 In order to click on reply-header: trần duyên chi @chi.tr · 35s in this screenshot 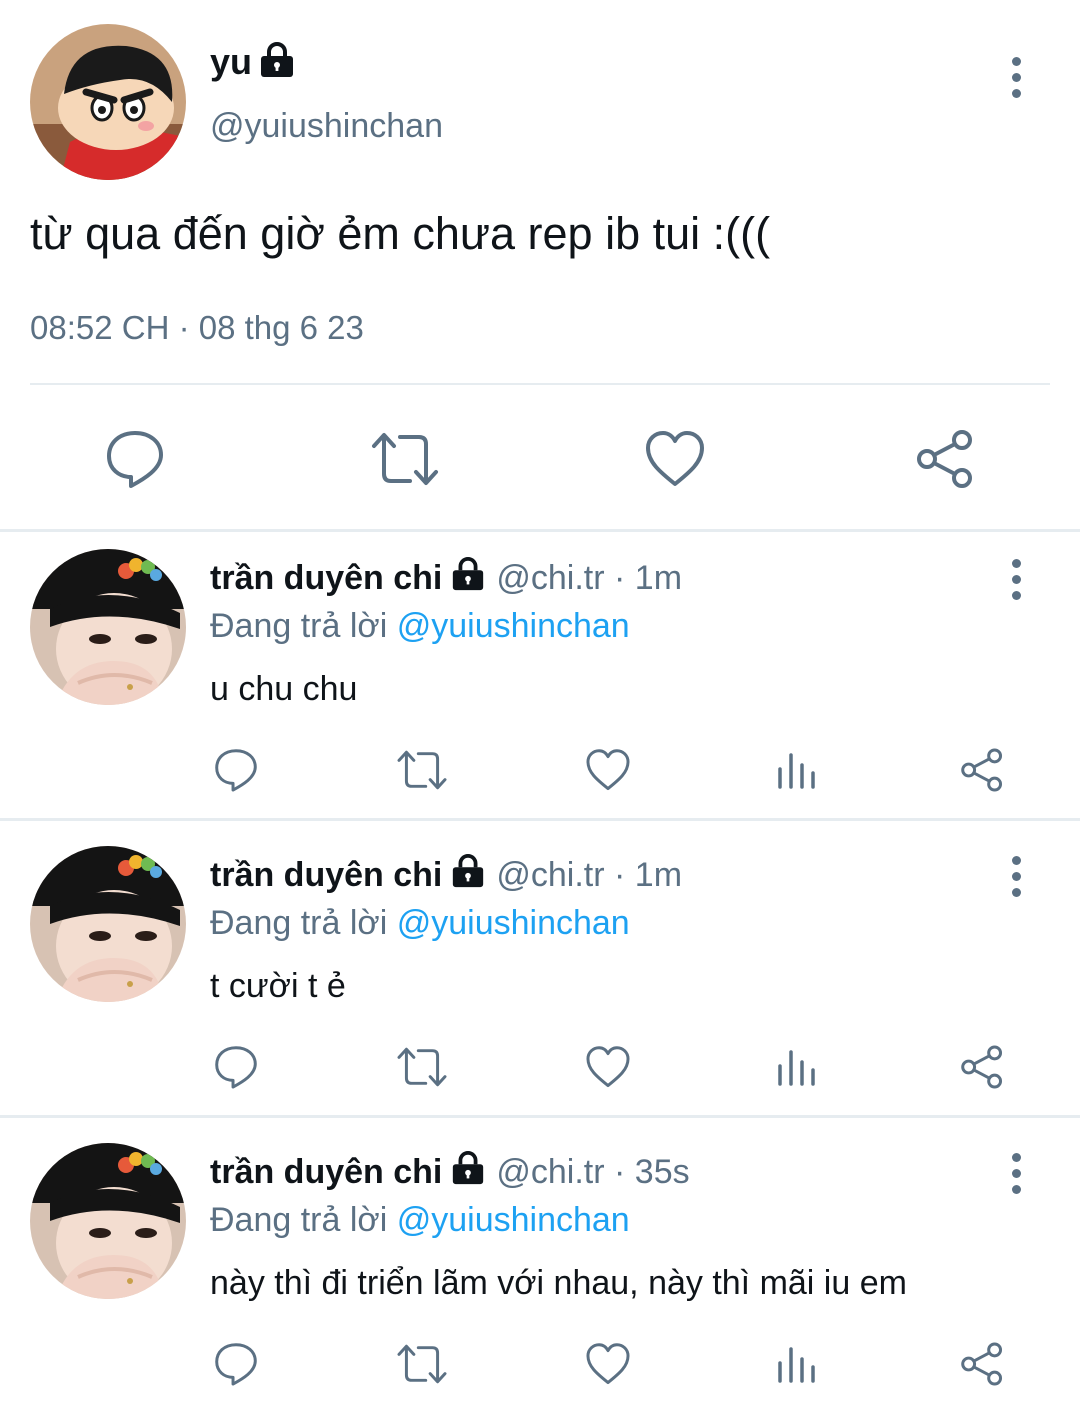, I will do `click(450, 1173)`.